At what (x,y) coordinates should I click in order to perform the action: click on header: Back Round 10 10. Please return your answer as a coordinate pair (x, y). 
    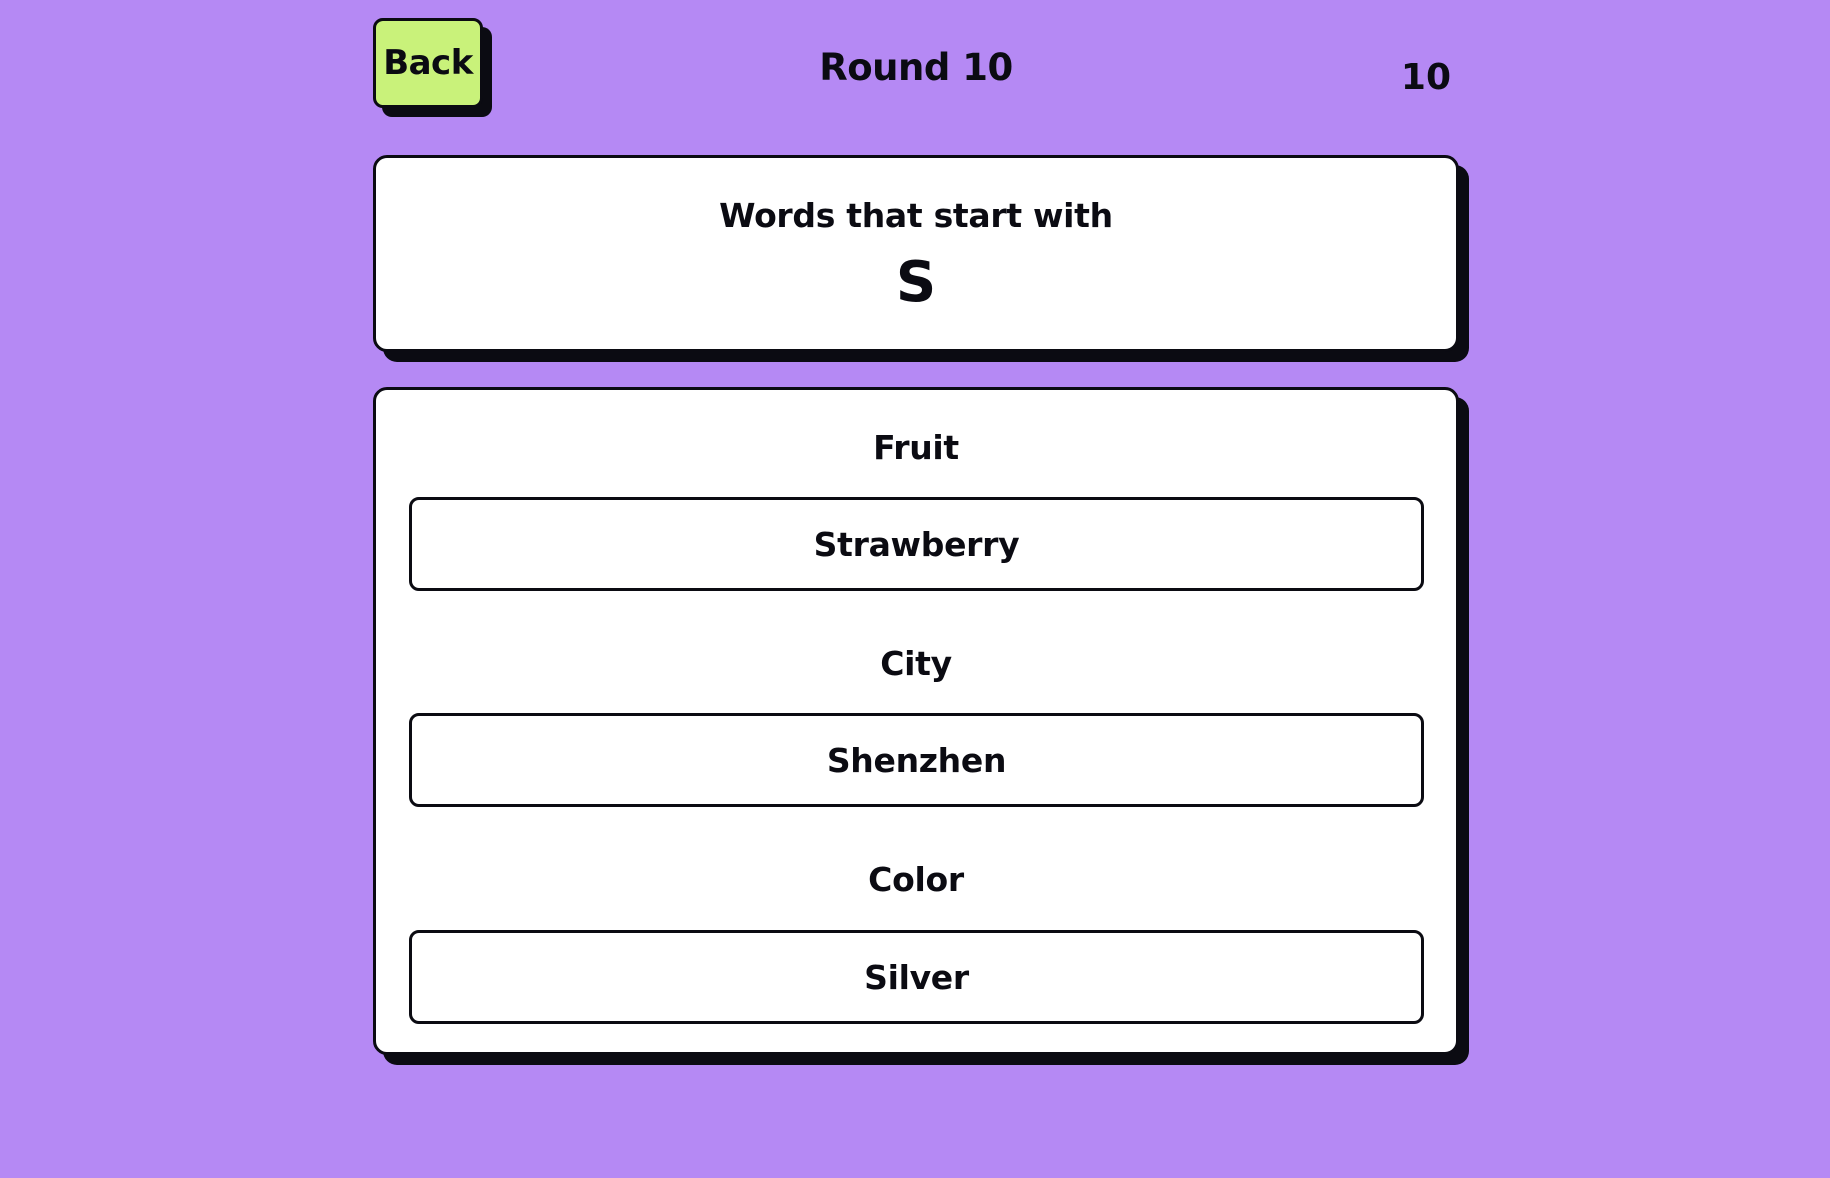
    Looking at the image, I should click on (916, 69).